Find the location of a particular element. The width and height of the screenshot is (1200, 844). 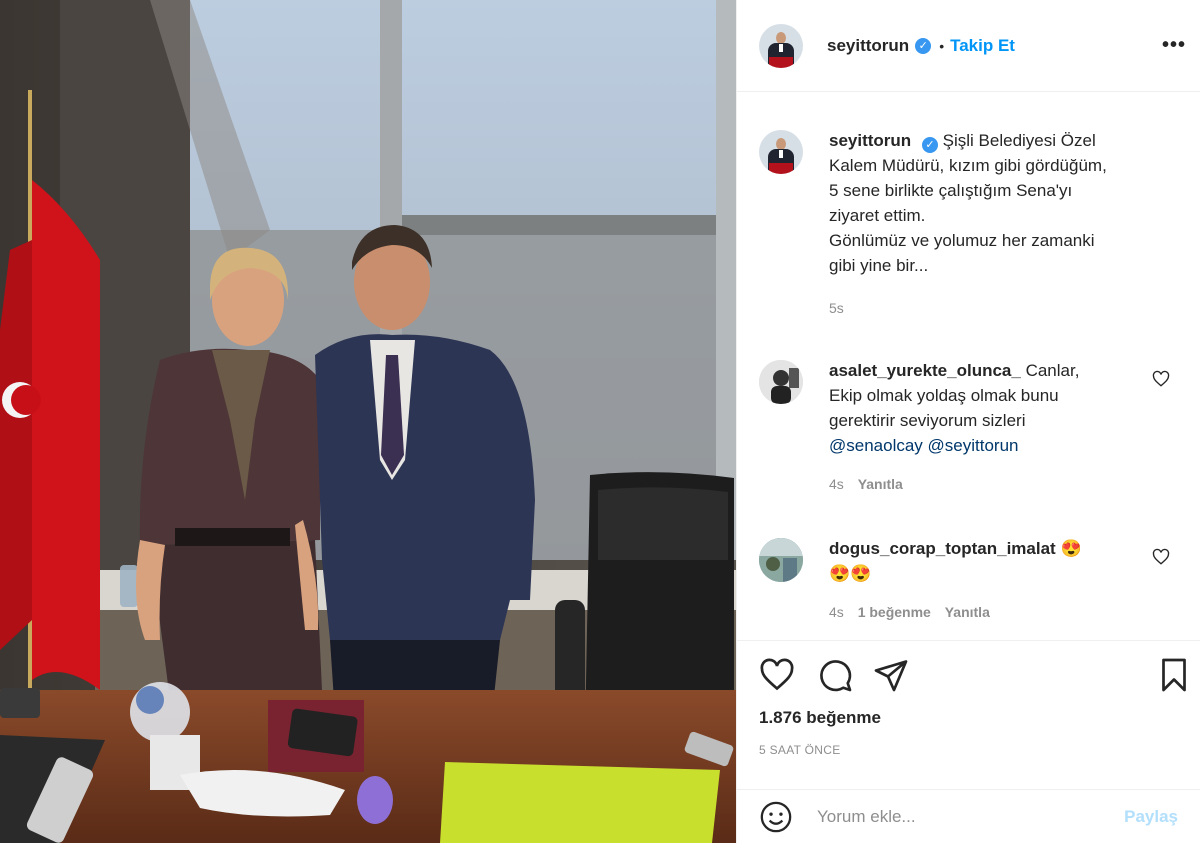

commenter-username: dogus_corap_toptan_imalat is located at coordinates (942, 548).